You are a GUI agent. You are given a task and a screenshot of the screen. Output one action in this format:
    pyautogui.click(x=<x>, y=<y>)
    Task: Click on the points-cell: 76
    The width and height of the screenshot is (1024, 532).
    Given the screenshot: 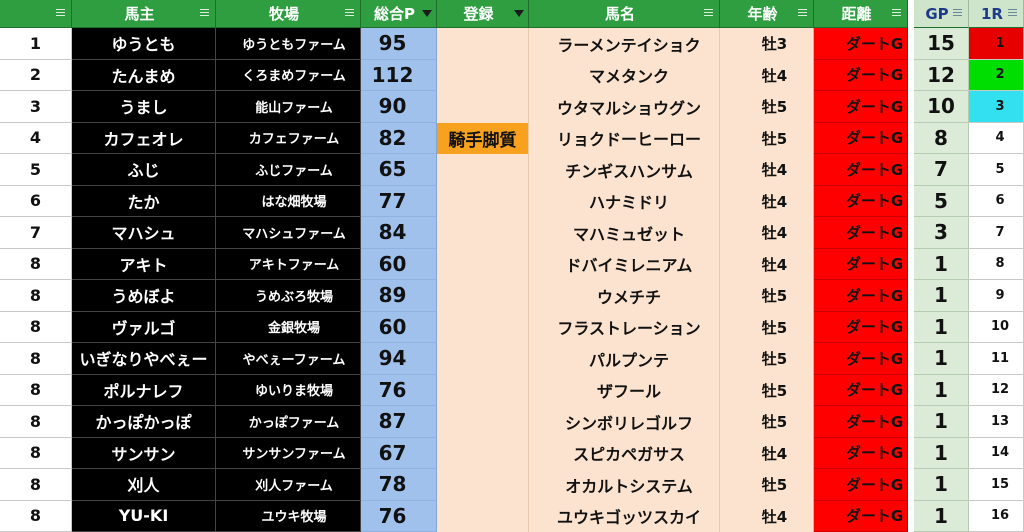 What is the action you would take?
    pyautogui.click(x=399, y=516)
    